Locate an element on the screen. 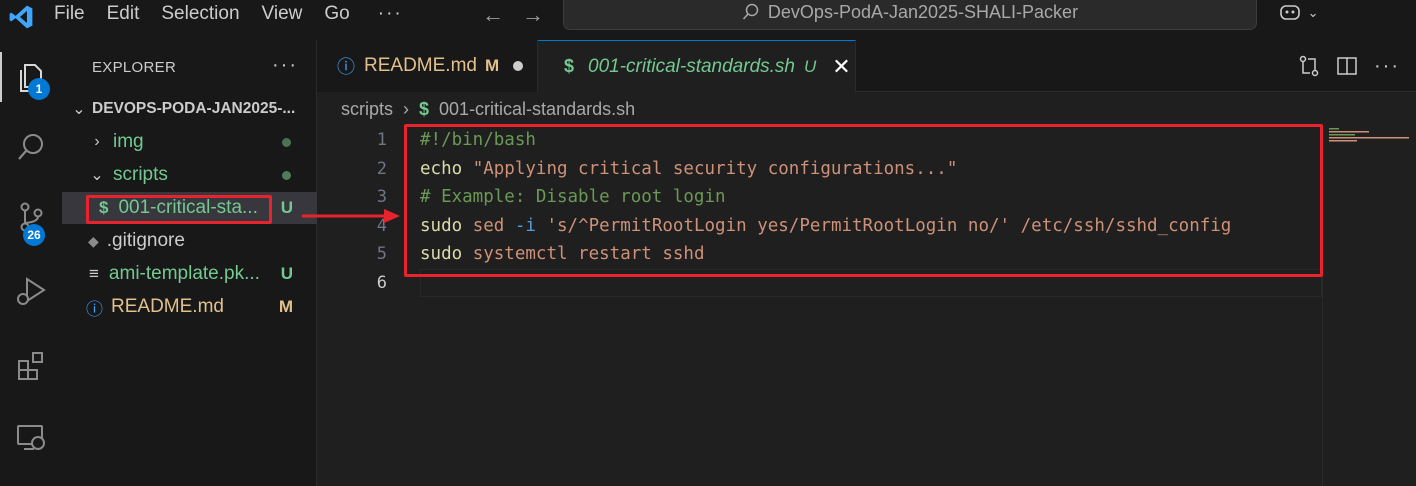 This screenshot has height=486, width=1416. tree-item-label: img is located at coordinates (128, 141).